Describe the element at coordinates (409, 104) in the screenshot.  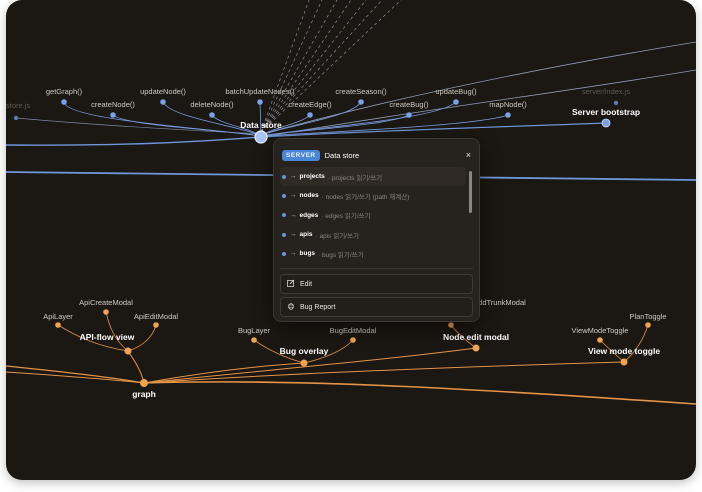
I see `label-createbug: createBug()` at that location.